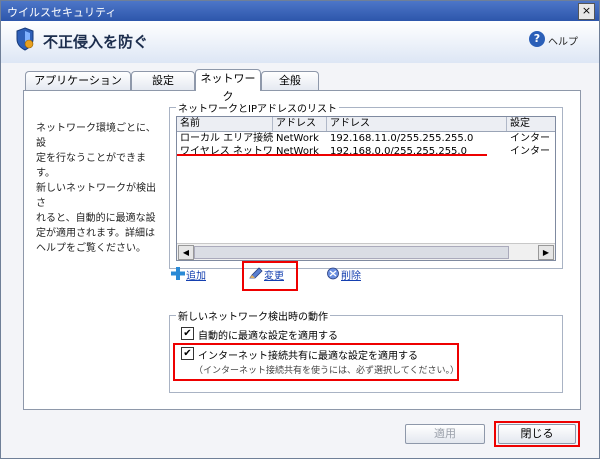 The height and width of the screenshot is (459, 600). What do you see at coordinates (274, 274) in the screenshot?
I see `change-button: 変更` at bounding box center [274, 274].